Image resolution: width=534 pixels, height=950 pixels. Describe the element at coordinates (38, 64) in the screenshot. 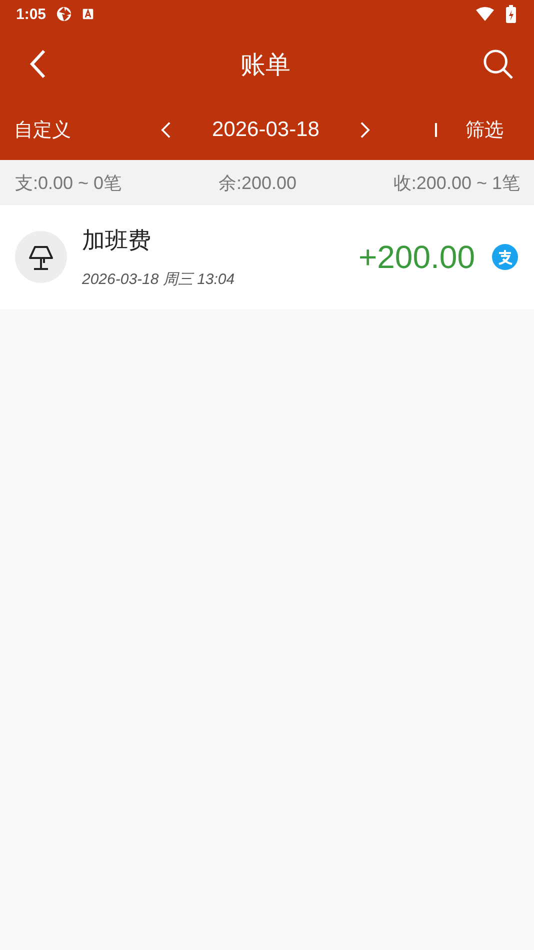

I see `back-icon` at that location.